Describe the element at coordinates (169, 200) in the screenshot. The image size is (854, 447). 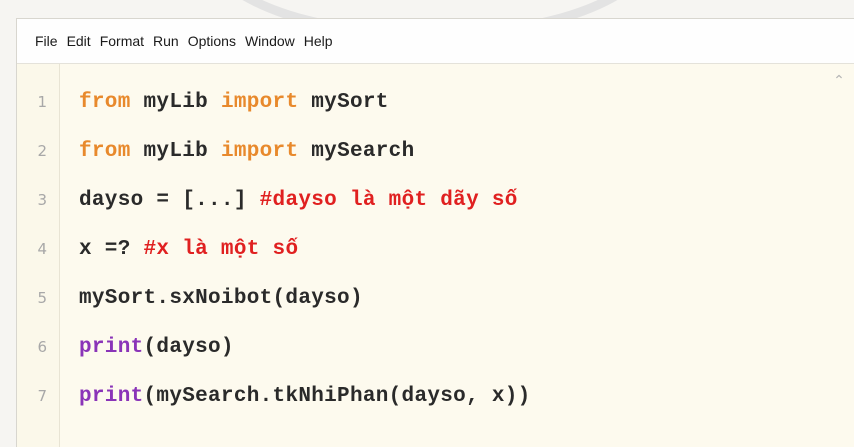
I see `code-token: dayso = [...]` at that location.